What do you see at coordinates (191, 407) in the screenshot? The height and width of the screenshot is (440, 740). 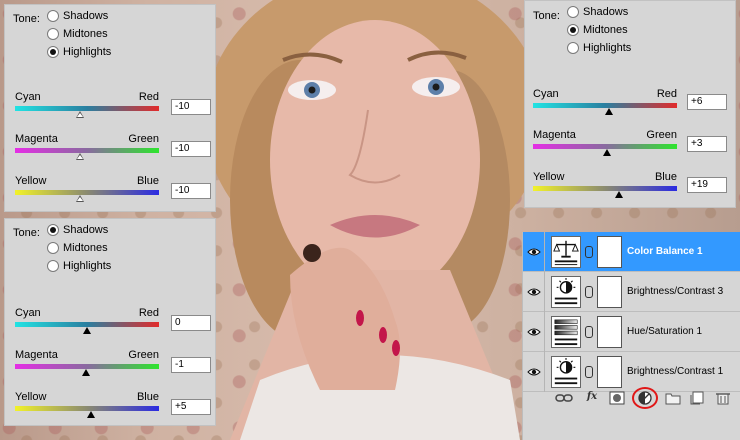 I see `yellow-blue-value: +5` at bounding box center [191, 407].